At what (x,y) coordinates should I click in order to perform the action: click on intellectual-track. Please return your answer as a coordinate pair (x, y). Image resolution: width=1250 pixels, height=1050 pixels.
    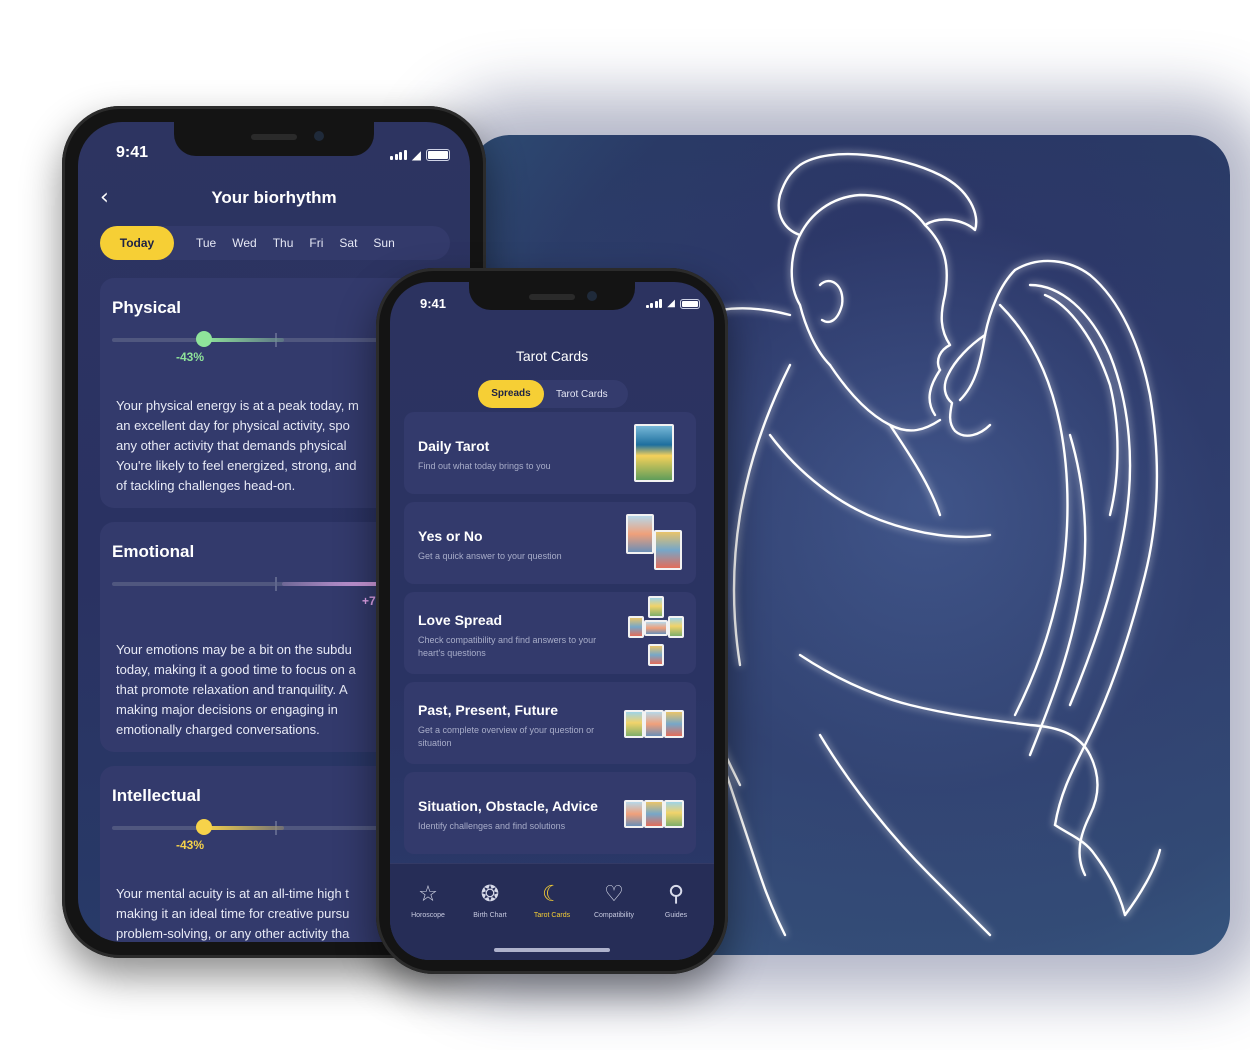
    Looking at the image, I should click on (262, 827).